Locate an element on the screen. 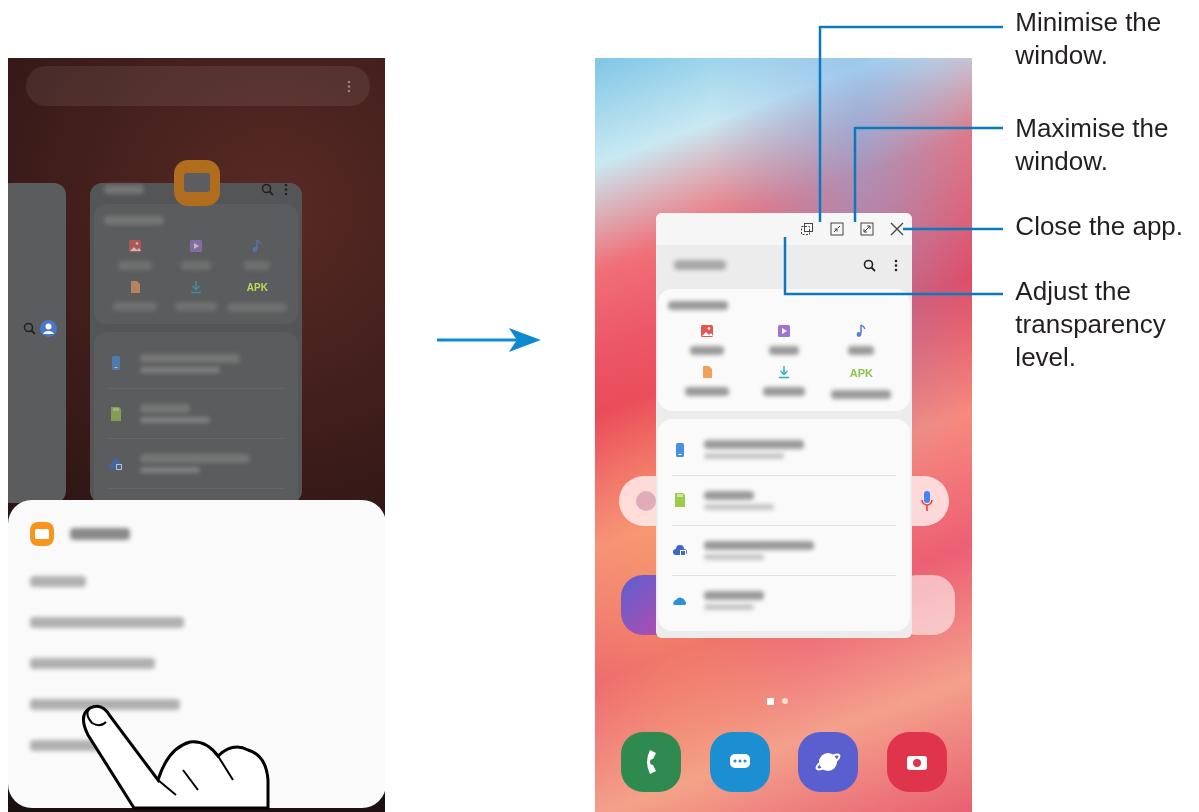 The height and width of the screenshot is (812, 1199). microphone-icon is located at coordinates (927, 501).